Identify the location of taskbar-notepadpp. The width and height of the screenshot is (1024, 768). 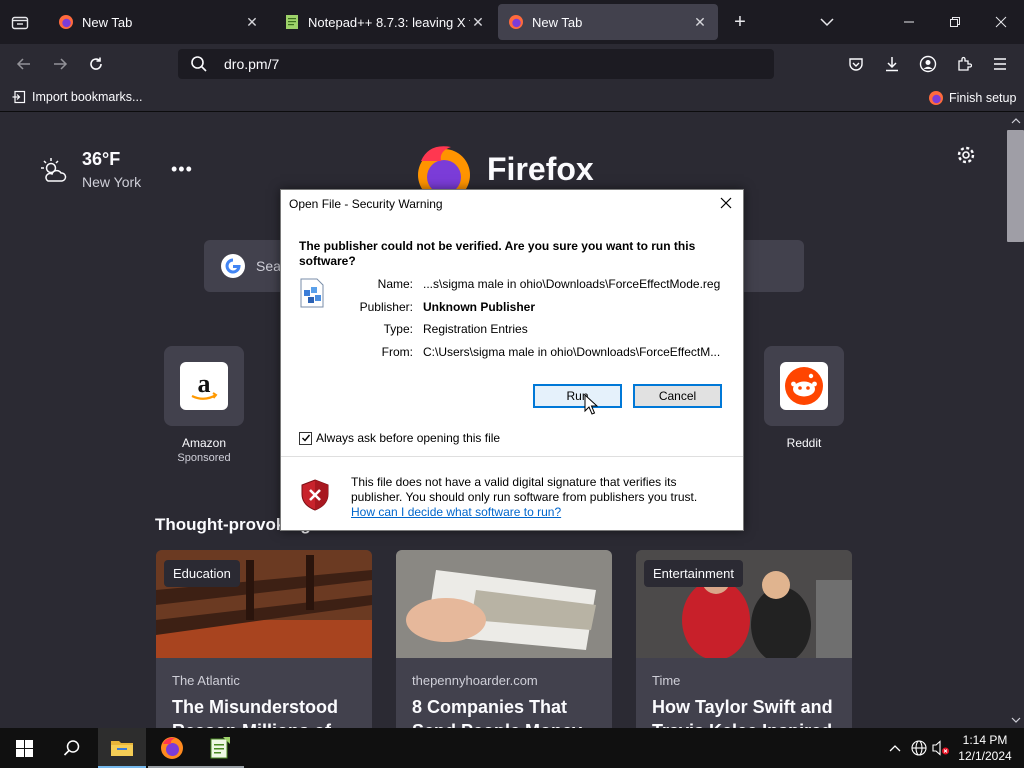
(220, 748).